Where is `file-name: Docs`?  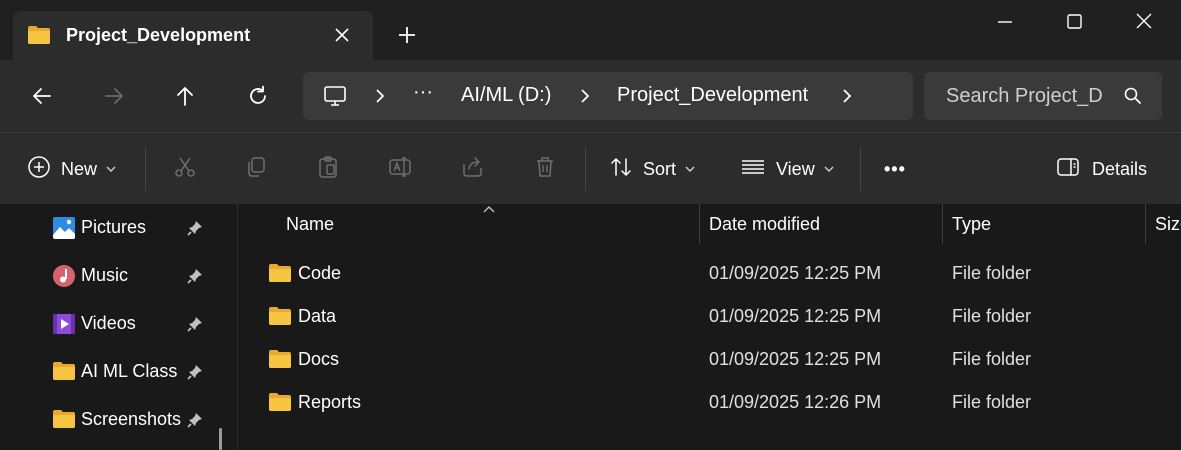
file-name: Docs is located at coordinates (319, 359).